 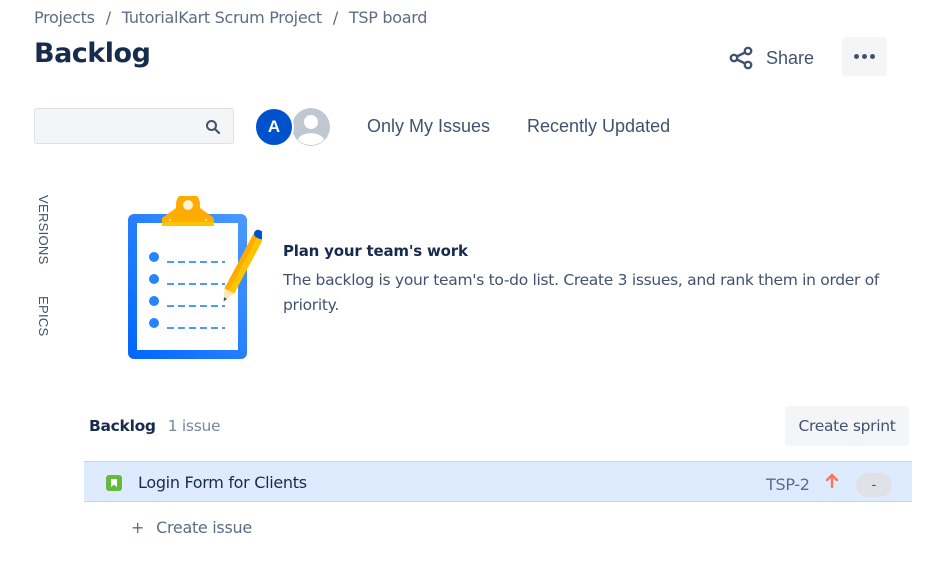 What do you see at coordinates (388, 17) in the screenshot?
I see `breadcrumb-board: TSP board` at bounding box center [388, 17].